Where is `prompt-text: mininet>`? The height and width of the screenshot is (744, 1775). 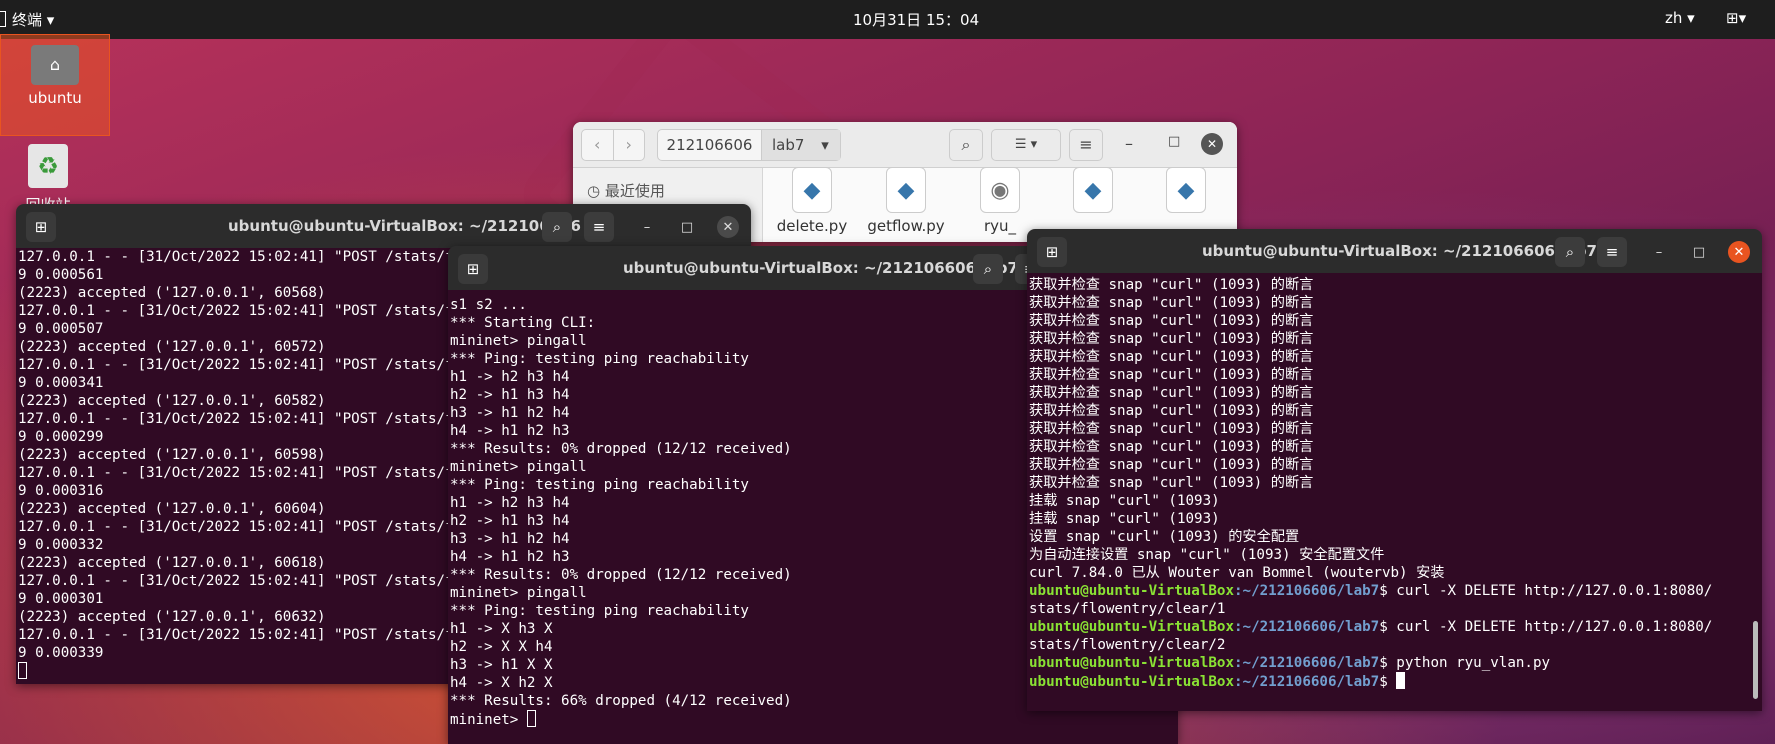 prompt-text: mininet> is located at coordinates (488, 720).